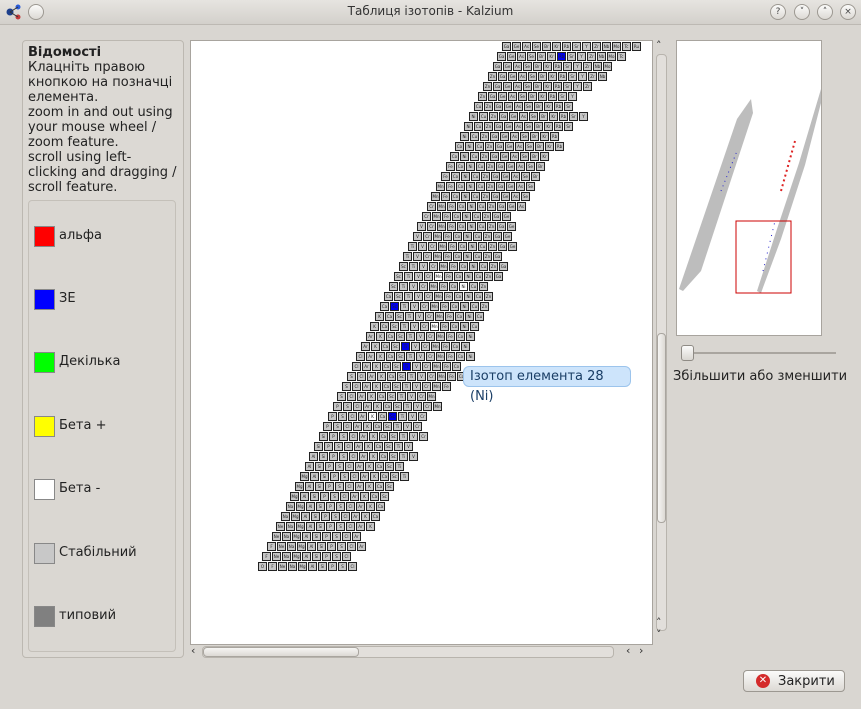 This screenshot has height=709, width=861. I want to click on overview-panel, so click(749, 188).